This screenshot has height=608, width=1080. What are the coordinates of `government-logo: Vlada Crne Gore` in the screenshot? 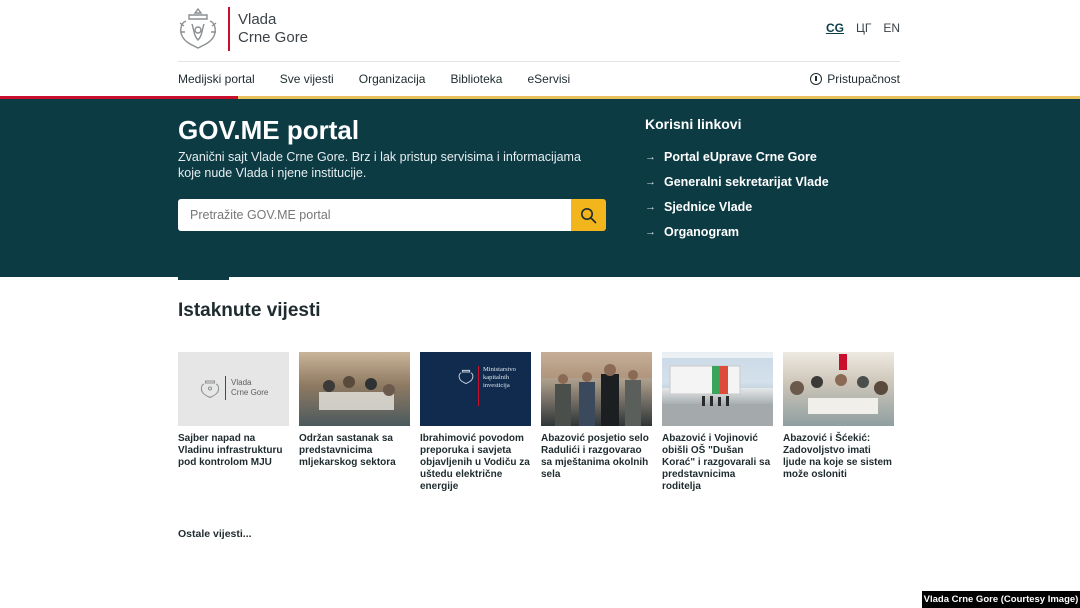 It's located at (243, 29).